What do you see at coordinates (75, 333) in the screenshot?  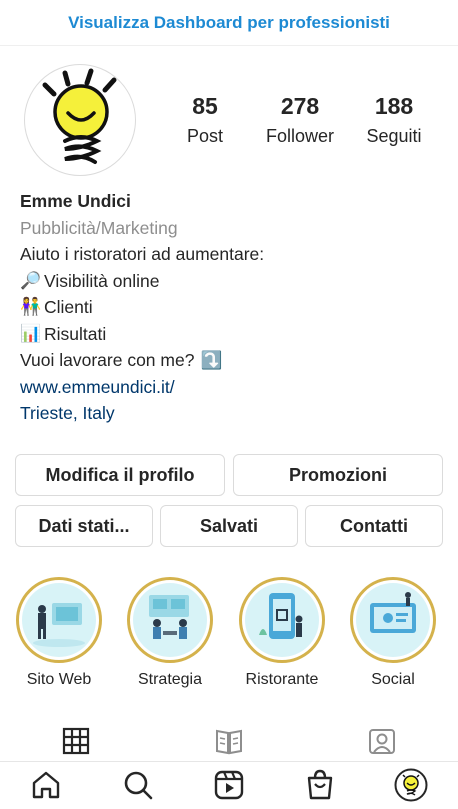 I see `bio-item-text: Risultati` at bounding box center [75, 333].